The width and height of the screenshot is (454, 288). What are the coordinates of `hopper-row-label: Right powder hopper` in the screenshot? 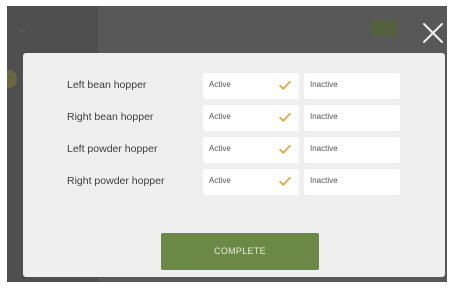 It's located at (116, 181).